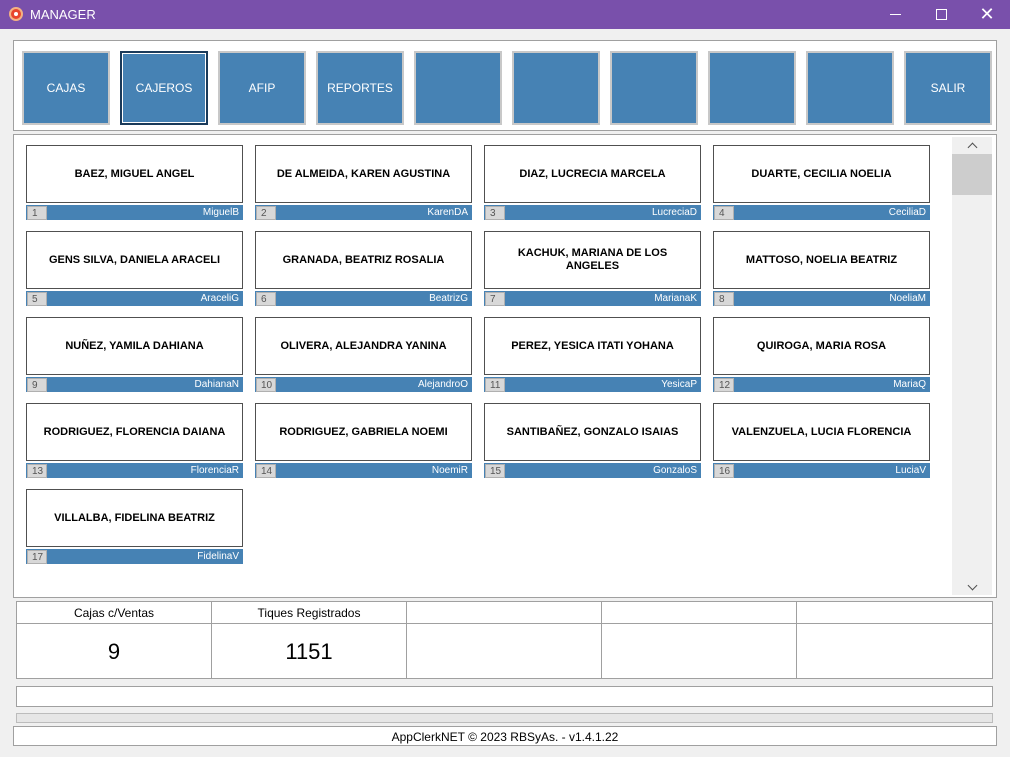  Describe the element at coordinates (910, 470) in the screenshot. I see `cashier-username: LuciaV` at that location.